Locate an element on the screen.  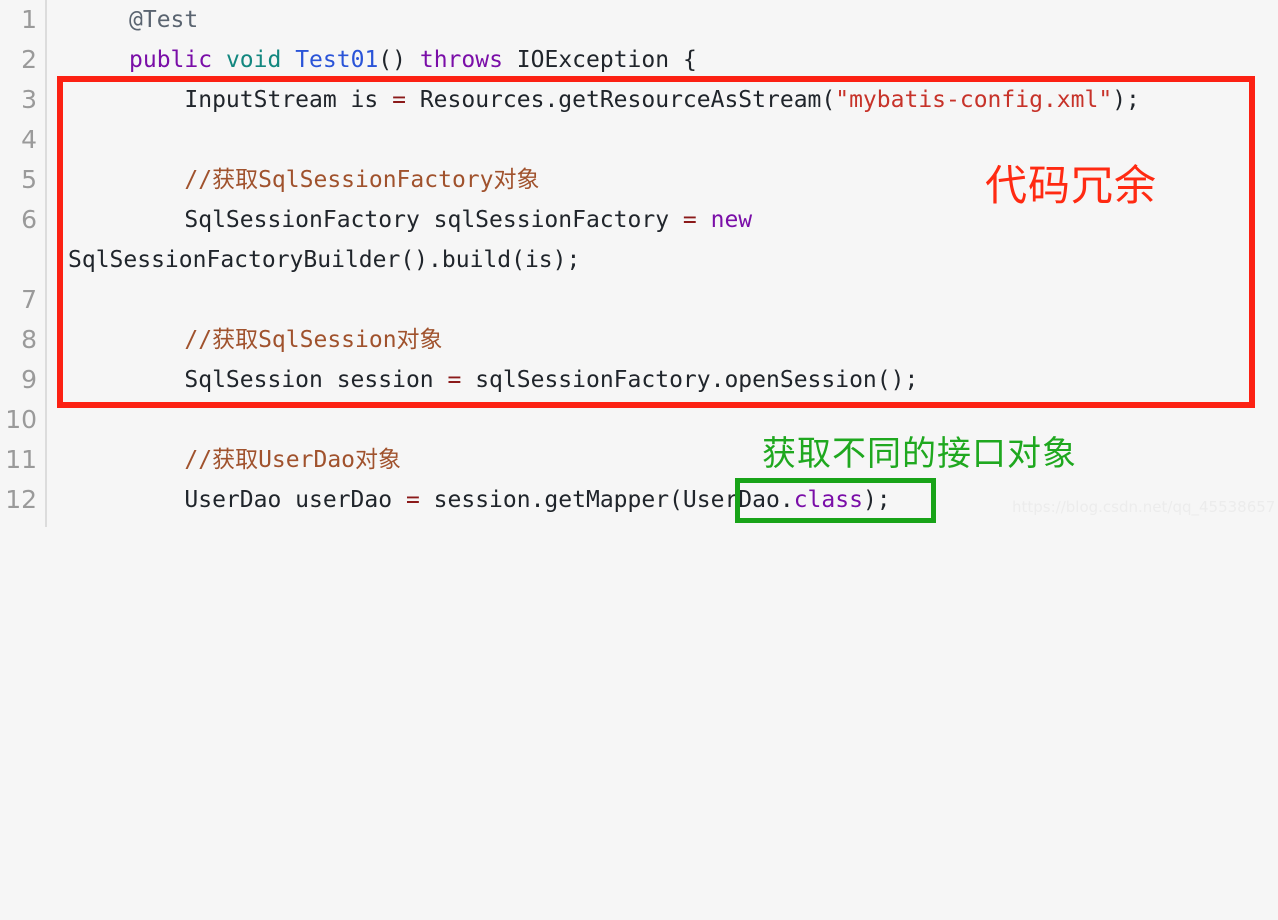
code-line-6-wrapped: SqlSessionFactoryBuilder().build(is); is located at coordinates (324, 260).